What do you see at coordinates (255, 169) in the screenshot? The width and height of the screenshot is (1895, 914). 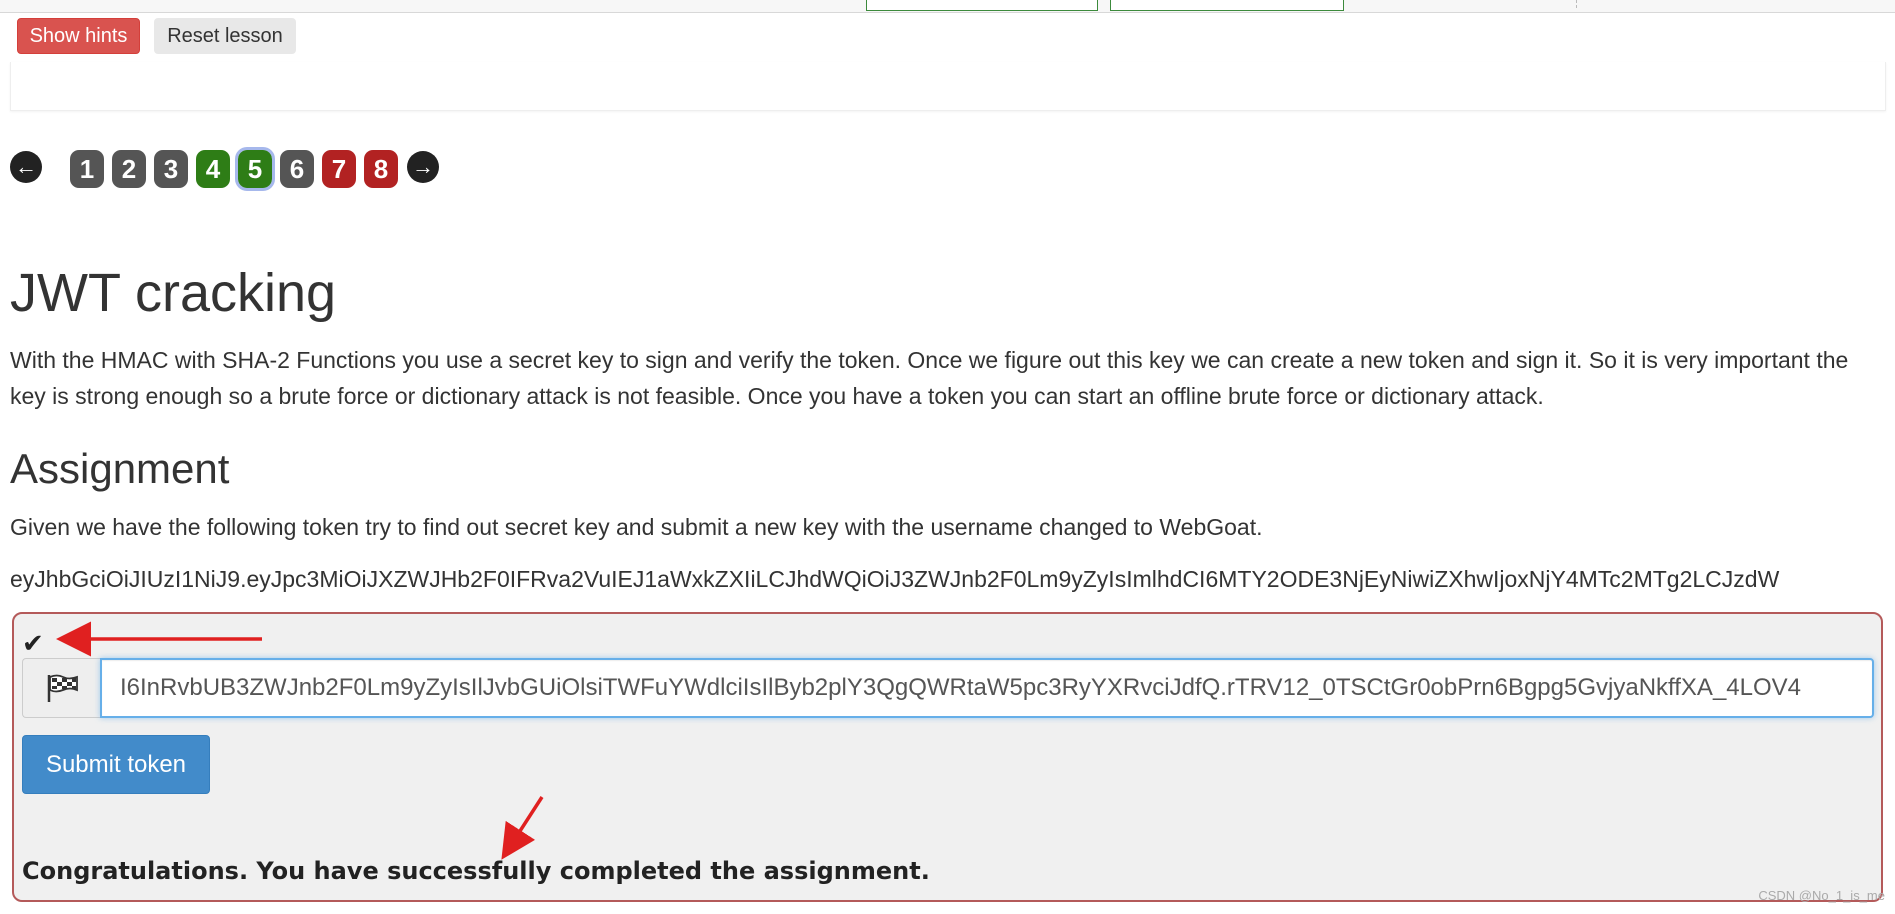 I see `page-button-current: 5` at bounding box center [255, 169].